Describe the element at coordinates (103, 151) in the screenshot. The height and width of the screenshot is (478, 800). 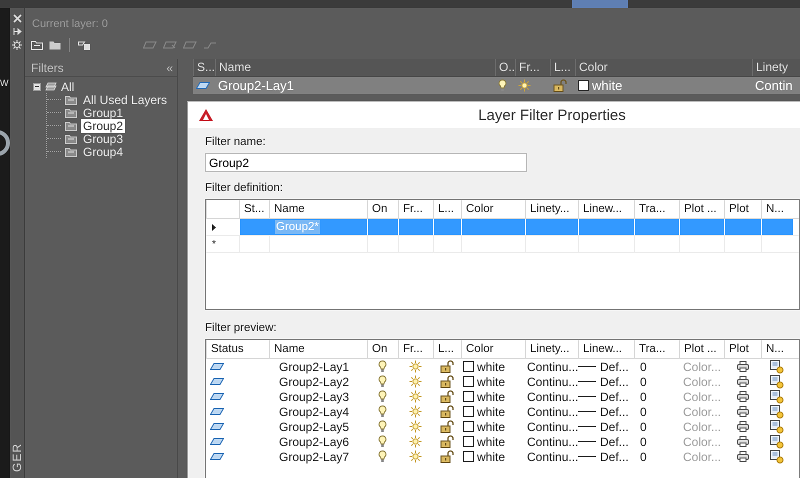
I see `tree-item: Group4` at that location.